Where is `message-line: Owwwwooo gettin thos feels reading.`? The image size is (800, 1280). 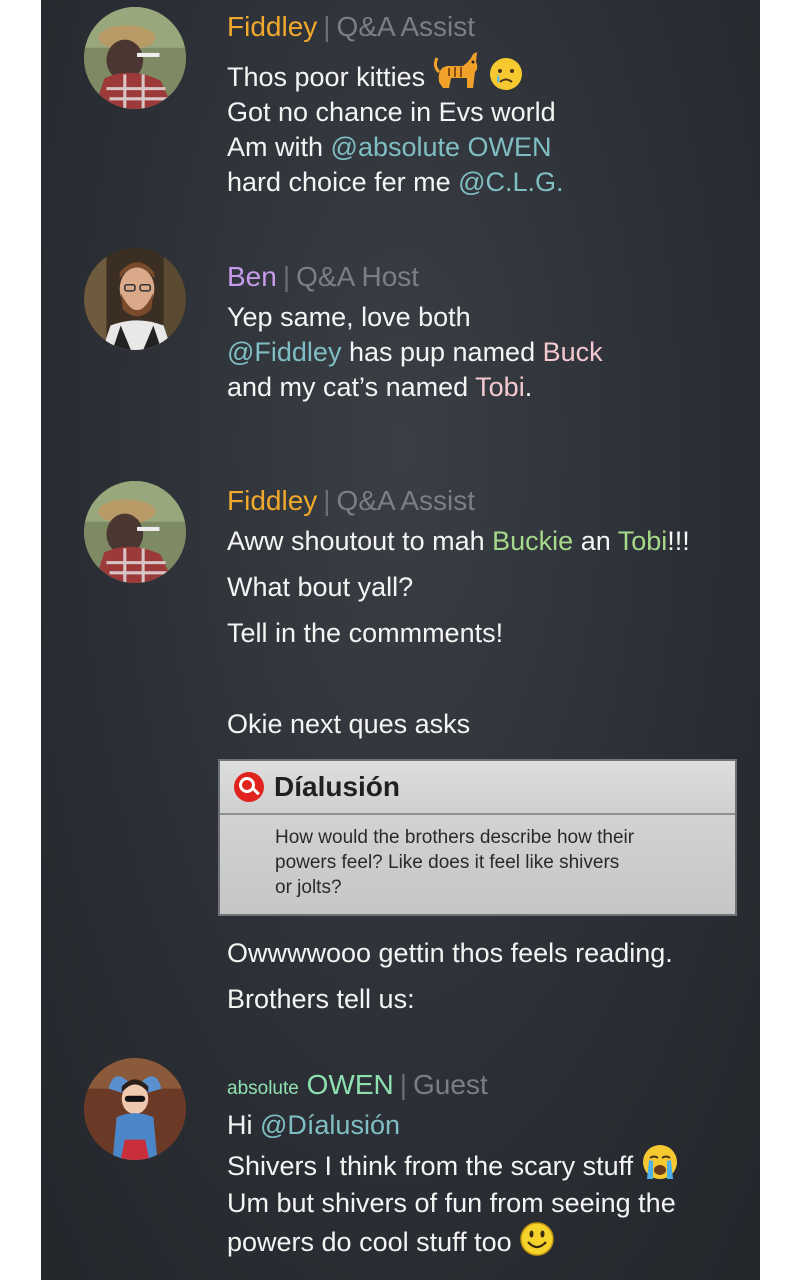
message-line: Owwwwooo gettin thos feels reading. is located at coordinates (450, 953).